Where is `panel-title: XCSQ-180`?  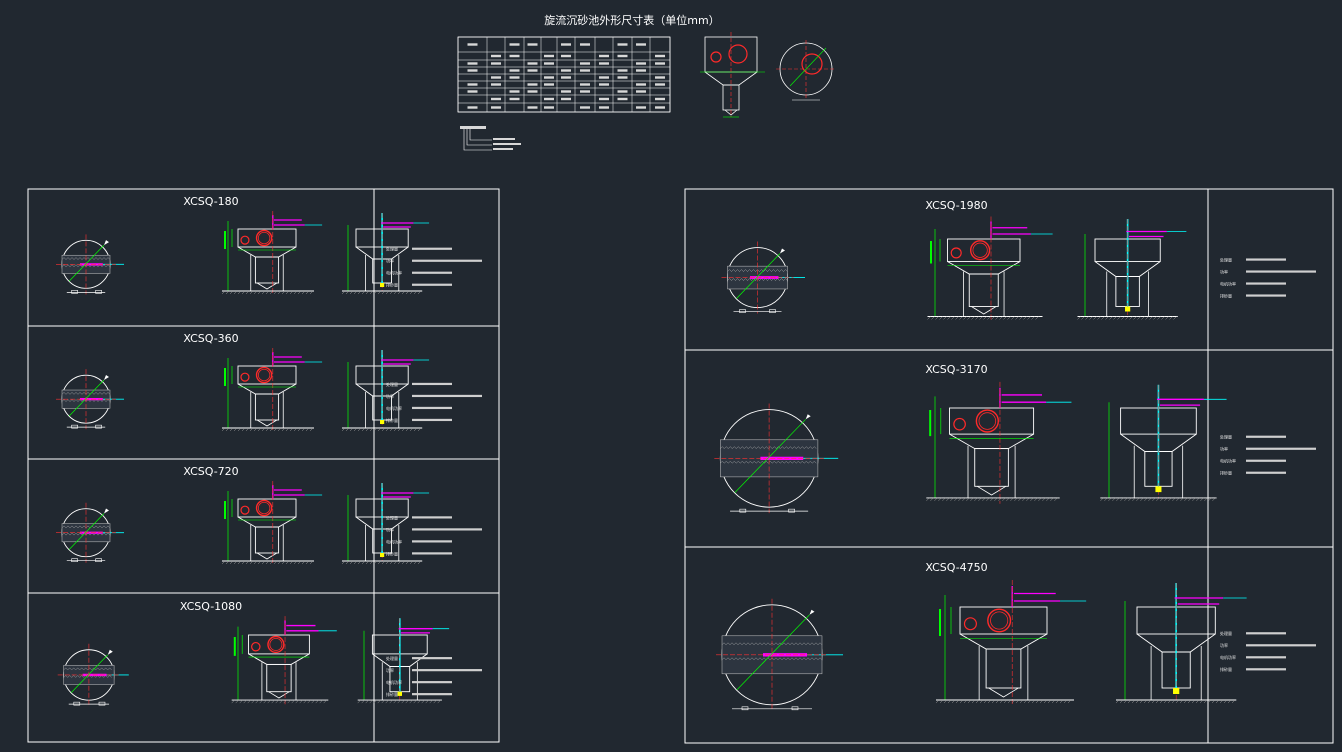
panel-title: XCSQ-180 is located at coordinates (210, 201).